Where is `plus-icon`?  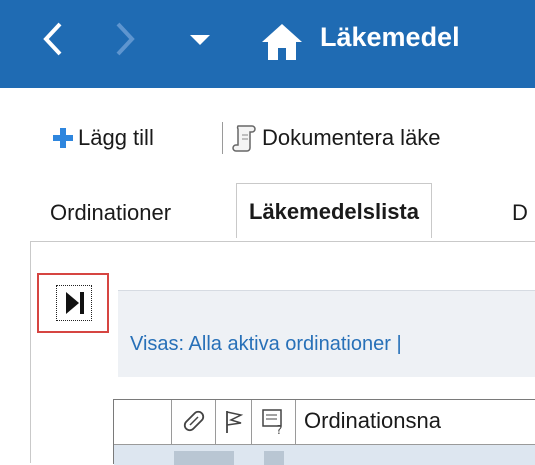
plus-icon is located at coordinates (63, 138).